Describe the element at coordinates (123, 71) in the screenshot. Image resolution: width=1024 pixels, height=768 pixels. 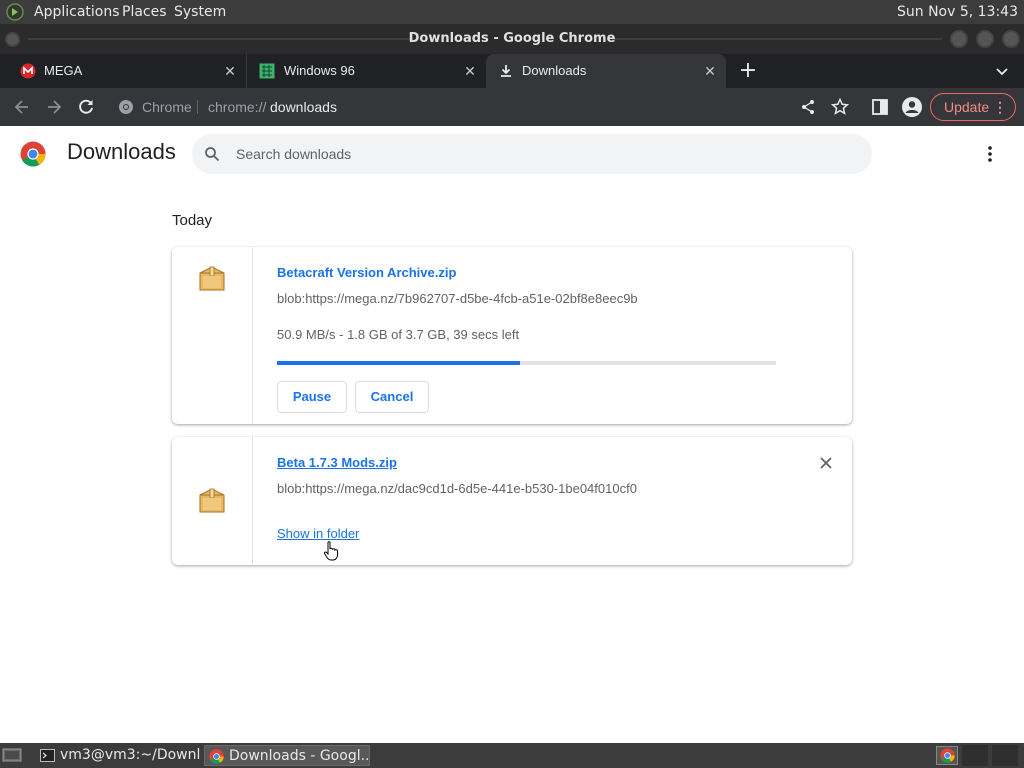
I see `tab-mega: MEGA ✕` at that location.